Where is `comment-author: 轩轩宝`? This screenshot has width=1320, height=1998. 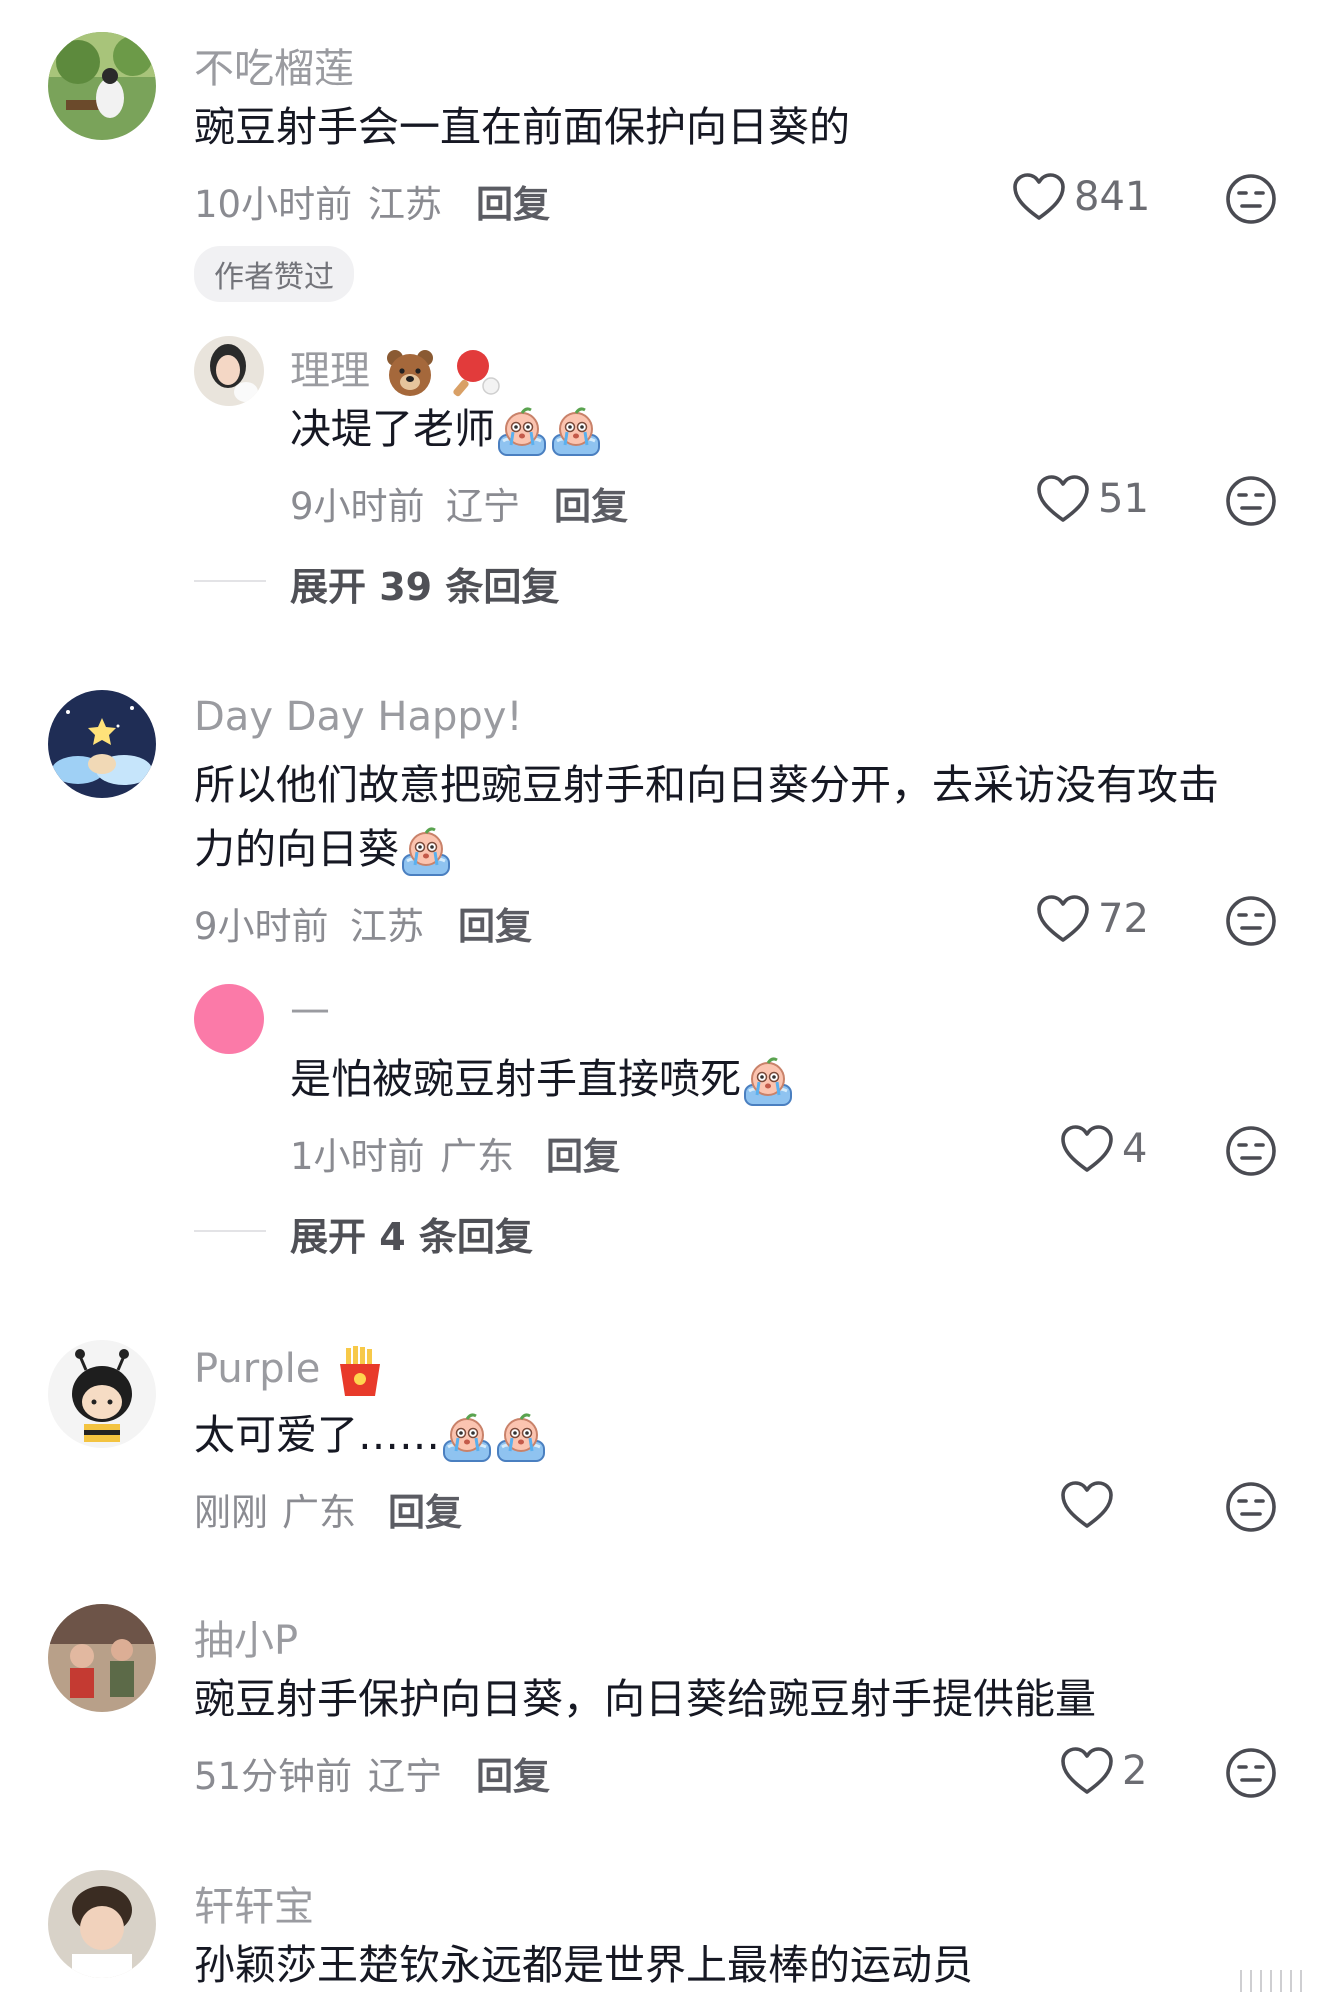
comment-author: 轩轩宝 is located at coordinates (254, 1903).